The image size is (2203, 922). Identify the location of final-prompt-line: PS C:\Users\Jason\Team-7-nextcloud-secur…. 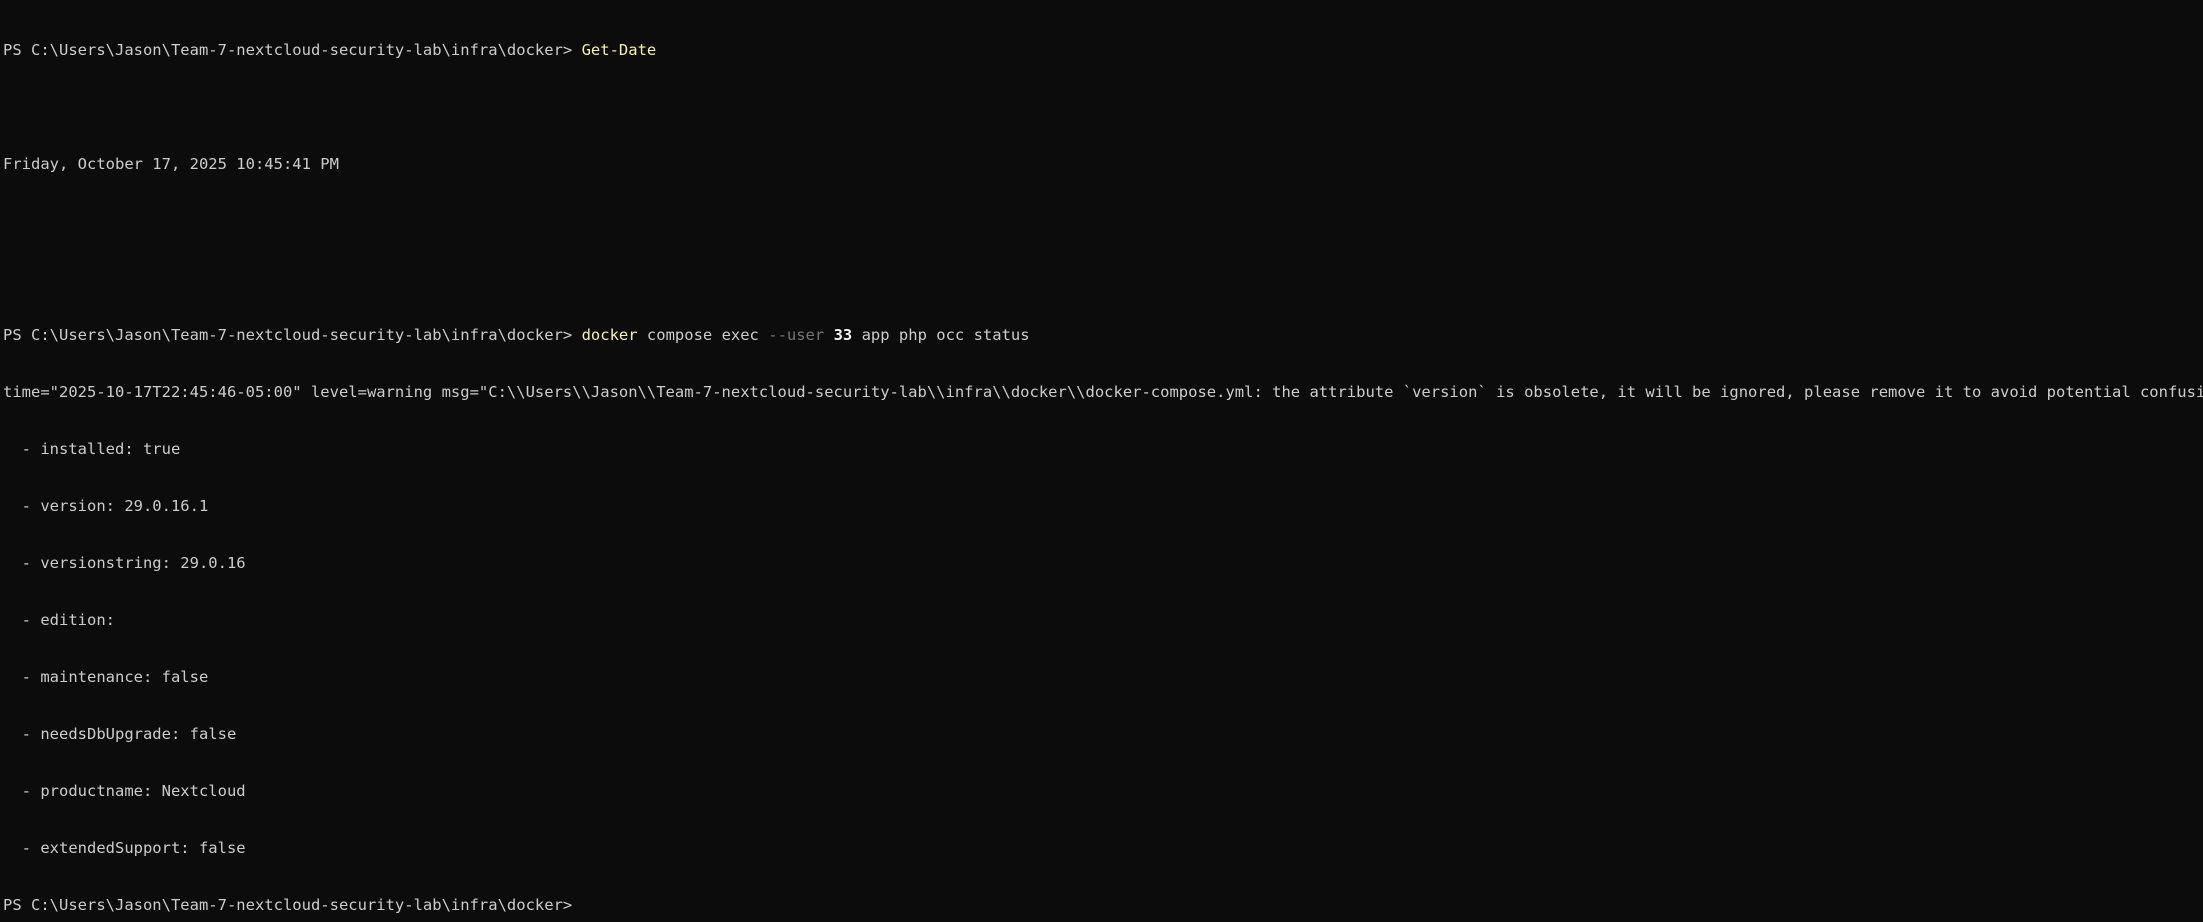
(1103, 905).